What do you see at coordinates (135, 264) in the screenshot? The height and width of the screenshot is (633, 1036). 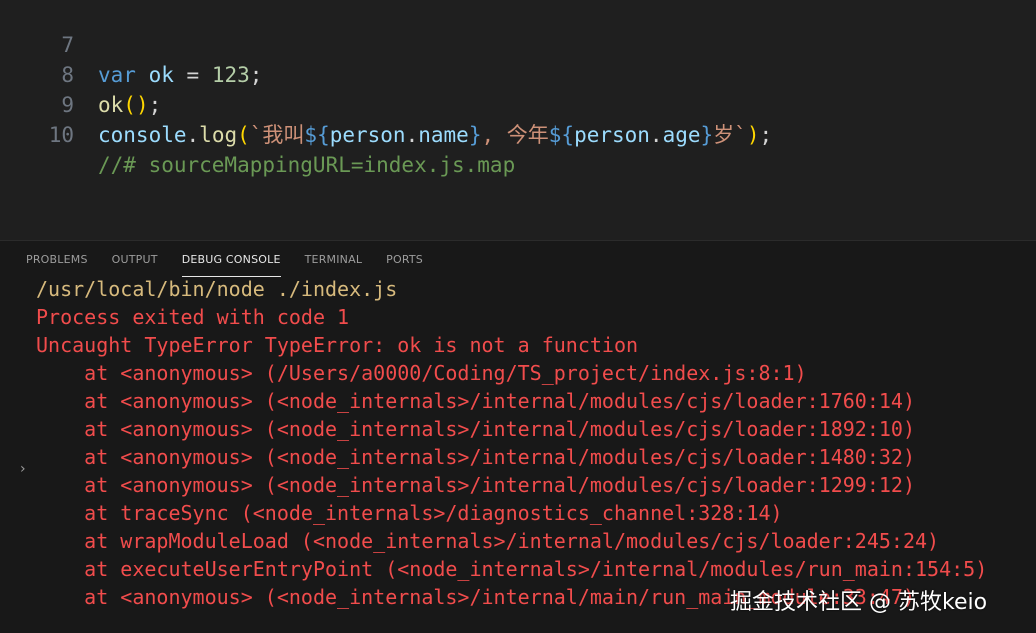 I see `tab-output: OUTPUT` at bounding box center [135, 264].